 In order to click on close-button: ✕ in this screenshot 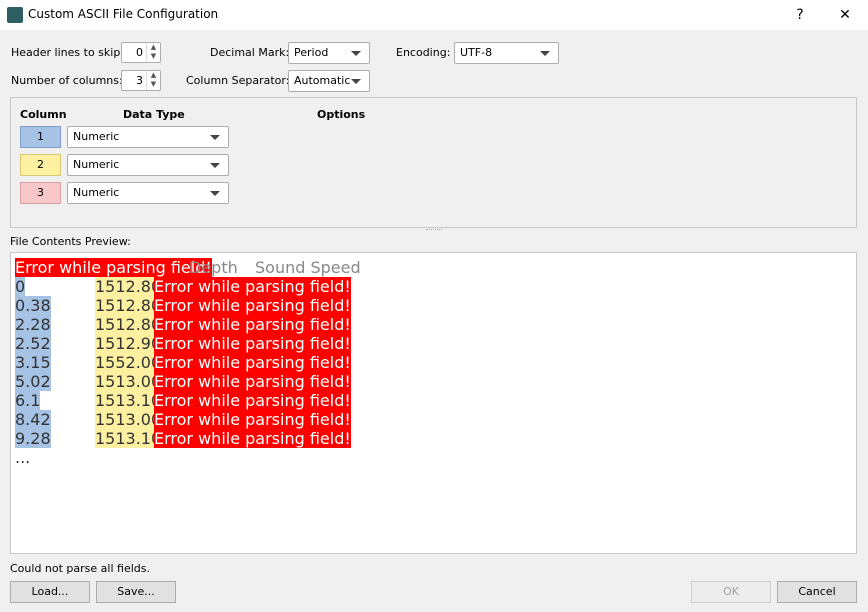, I will do `click(845, 15)`.